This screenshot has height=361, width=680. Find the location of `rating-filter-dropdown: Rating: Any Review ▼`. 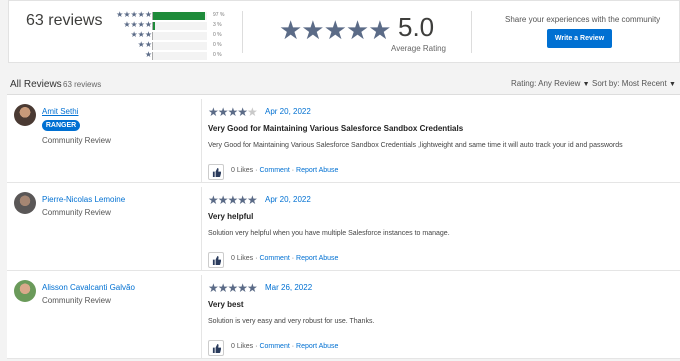

rating-filter-dropdown: Rating: Any Review ▼ is located at coordinates (550, 83).